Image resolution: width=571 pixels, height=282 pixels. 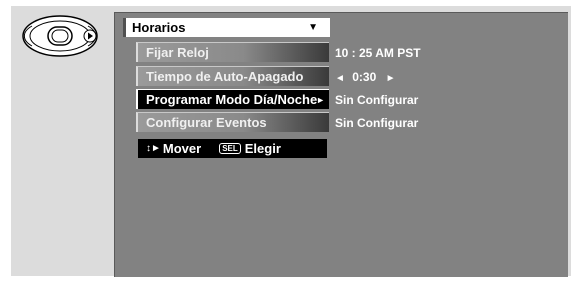 What do you see at coordinates (225, 76) in the screenshot?
I see `menu-item-label: Tiempo de Auto-Apagado` at bounding box center [225, 76].